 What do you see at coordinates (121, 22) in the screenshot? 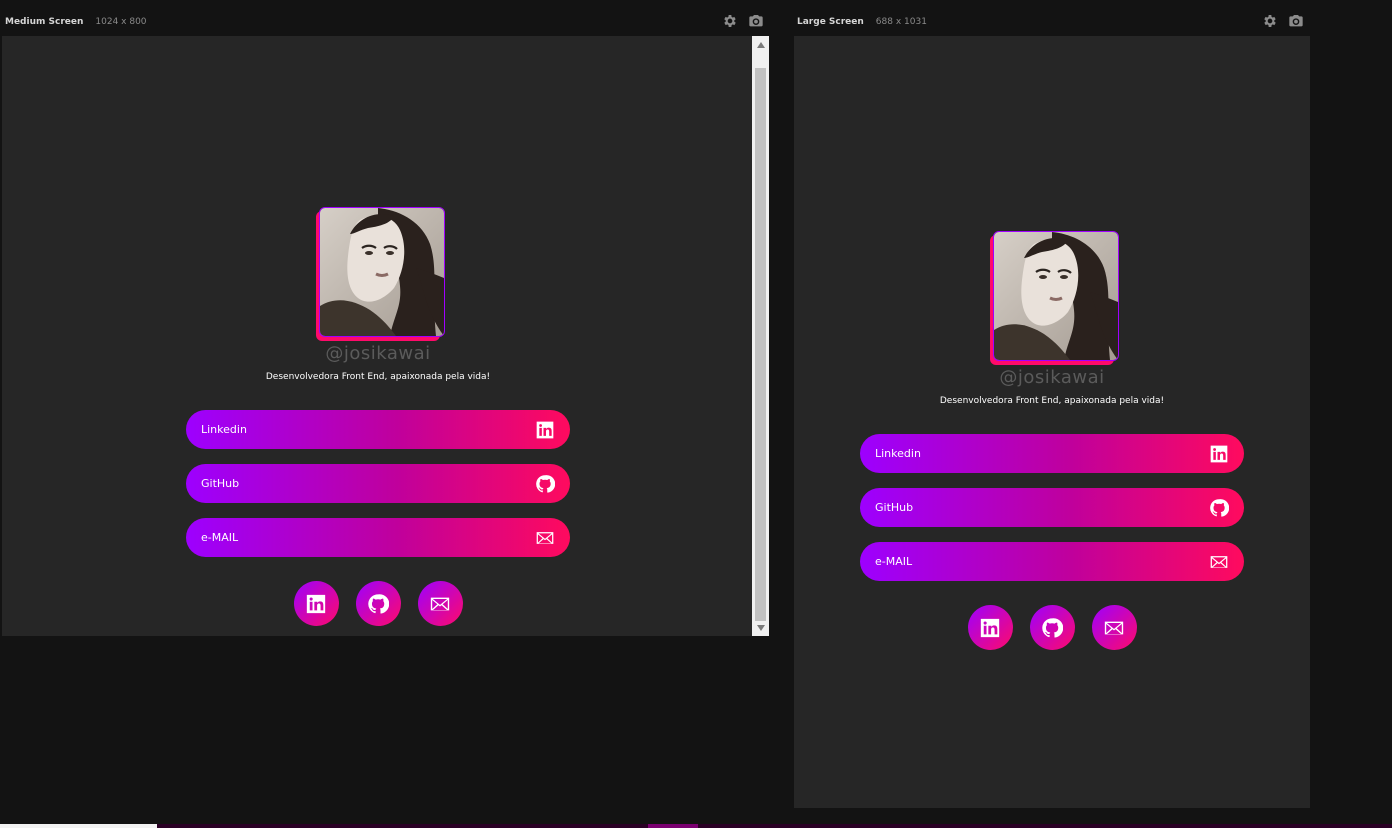
I see `panel-dims: 1024 x 800` at bounding box center [121, 22].